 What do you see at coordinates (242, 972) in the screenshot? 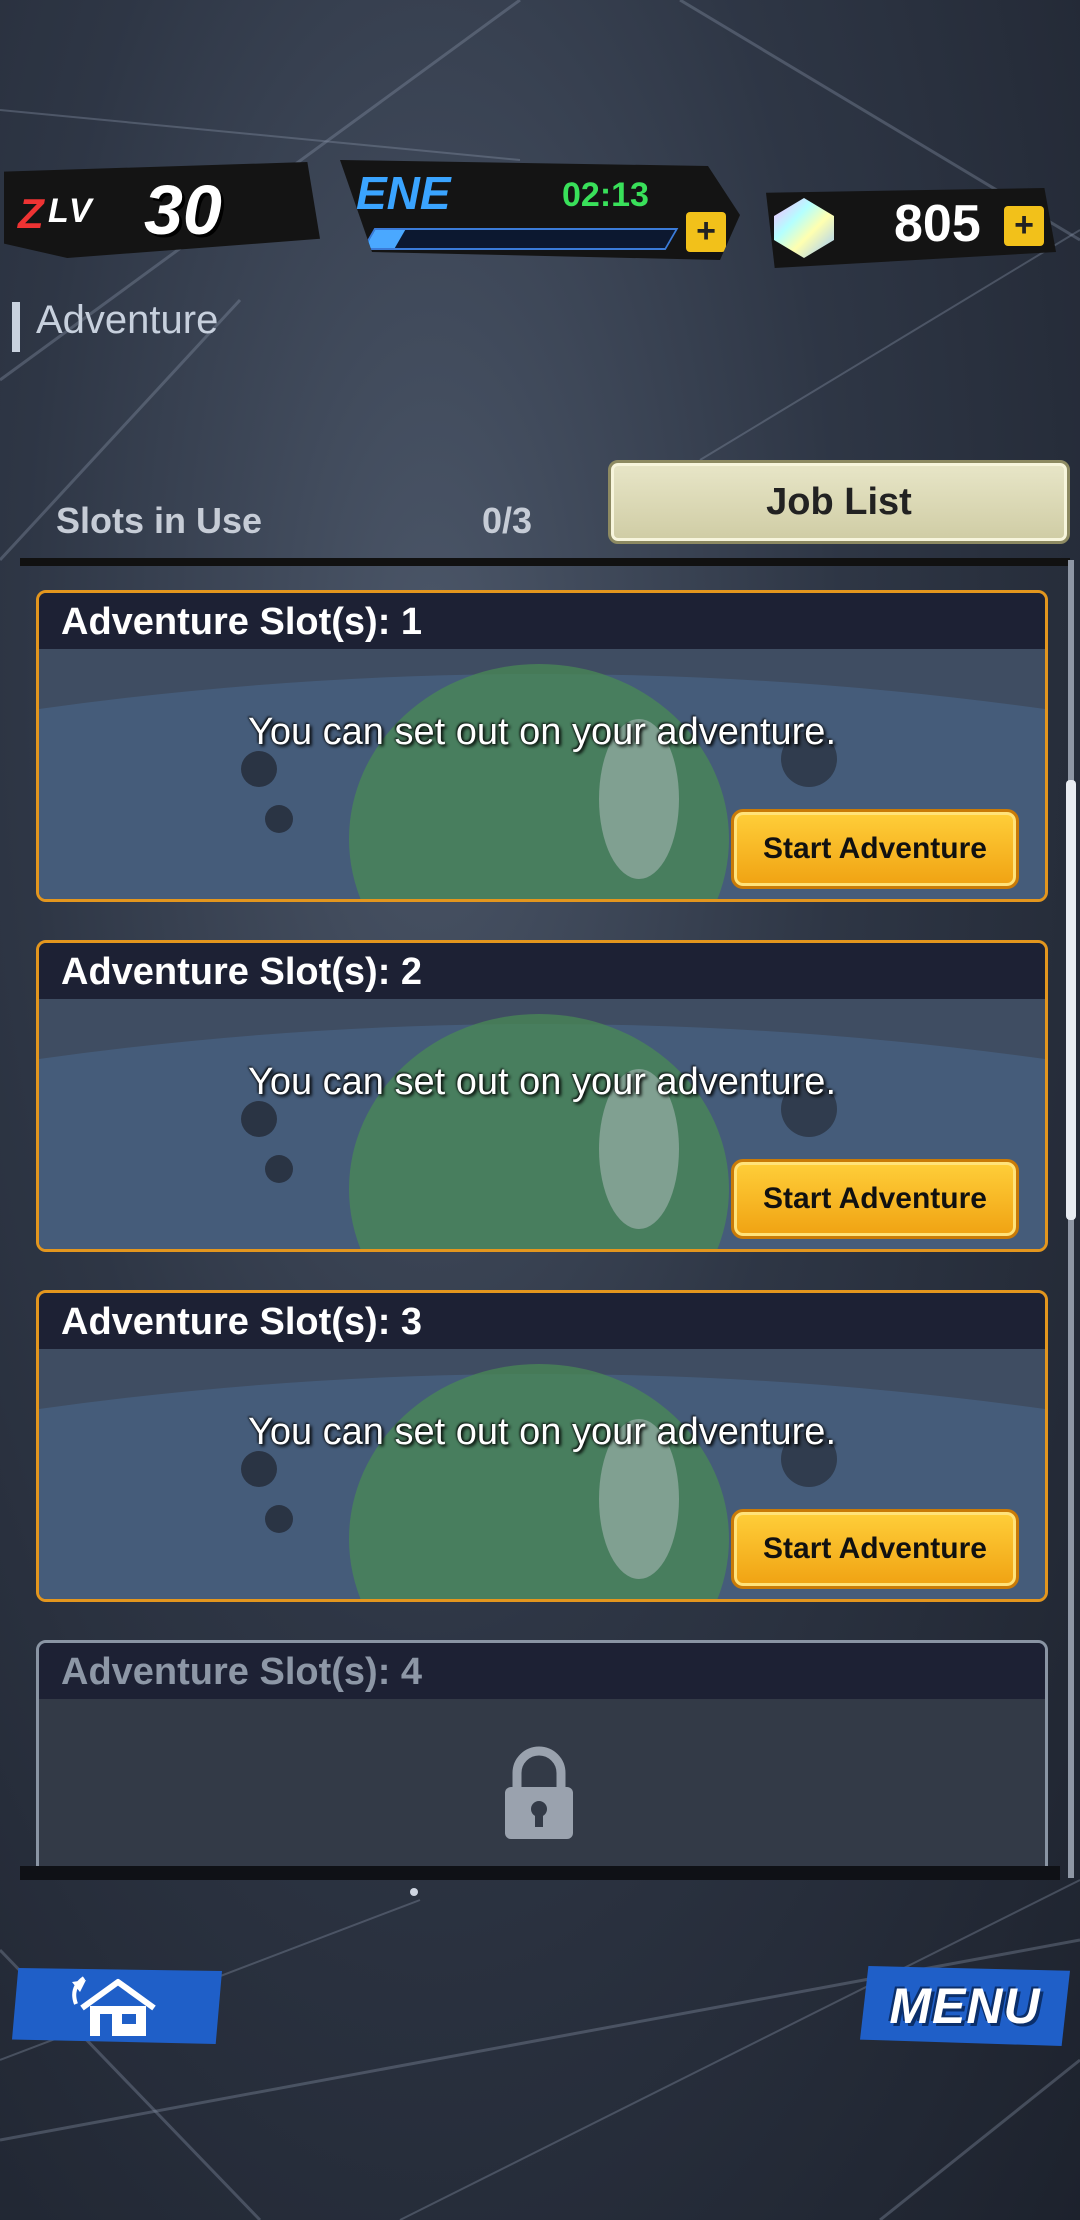
I see `slot-title: Adventure Slot(s): 2` at bounding box center [242, 972].